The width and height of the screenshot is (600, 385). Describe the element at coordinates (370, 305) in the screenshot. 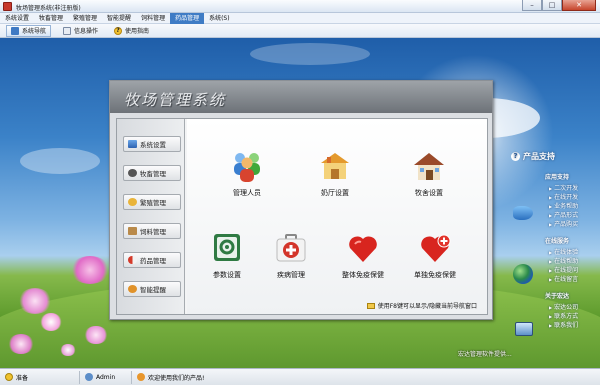

I see `keyboard-icon` at that location.